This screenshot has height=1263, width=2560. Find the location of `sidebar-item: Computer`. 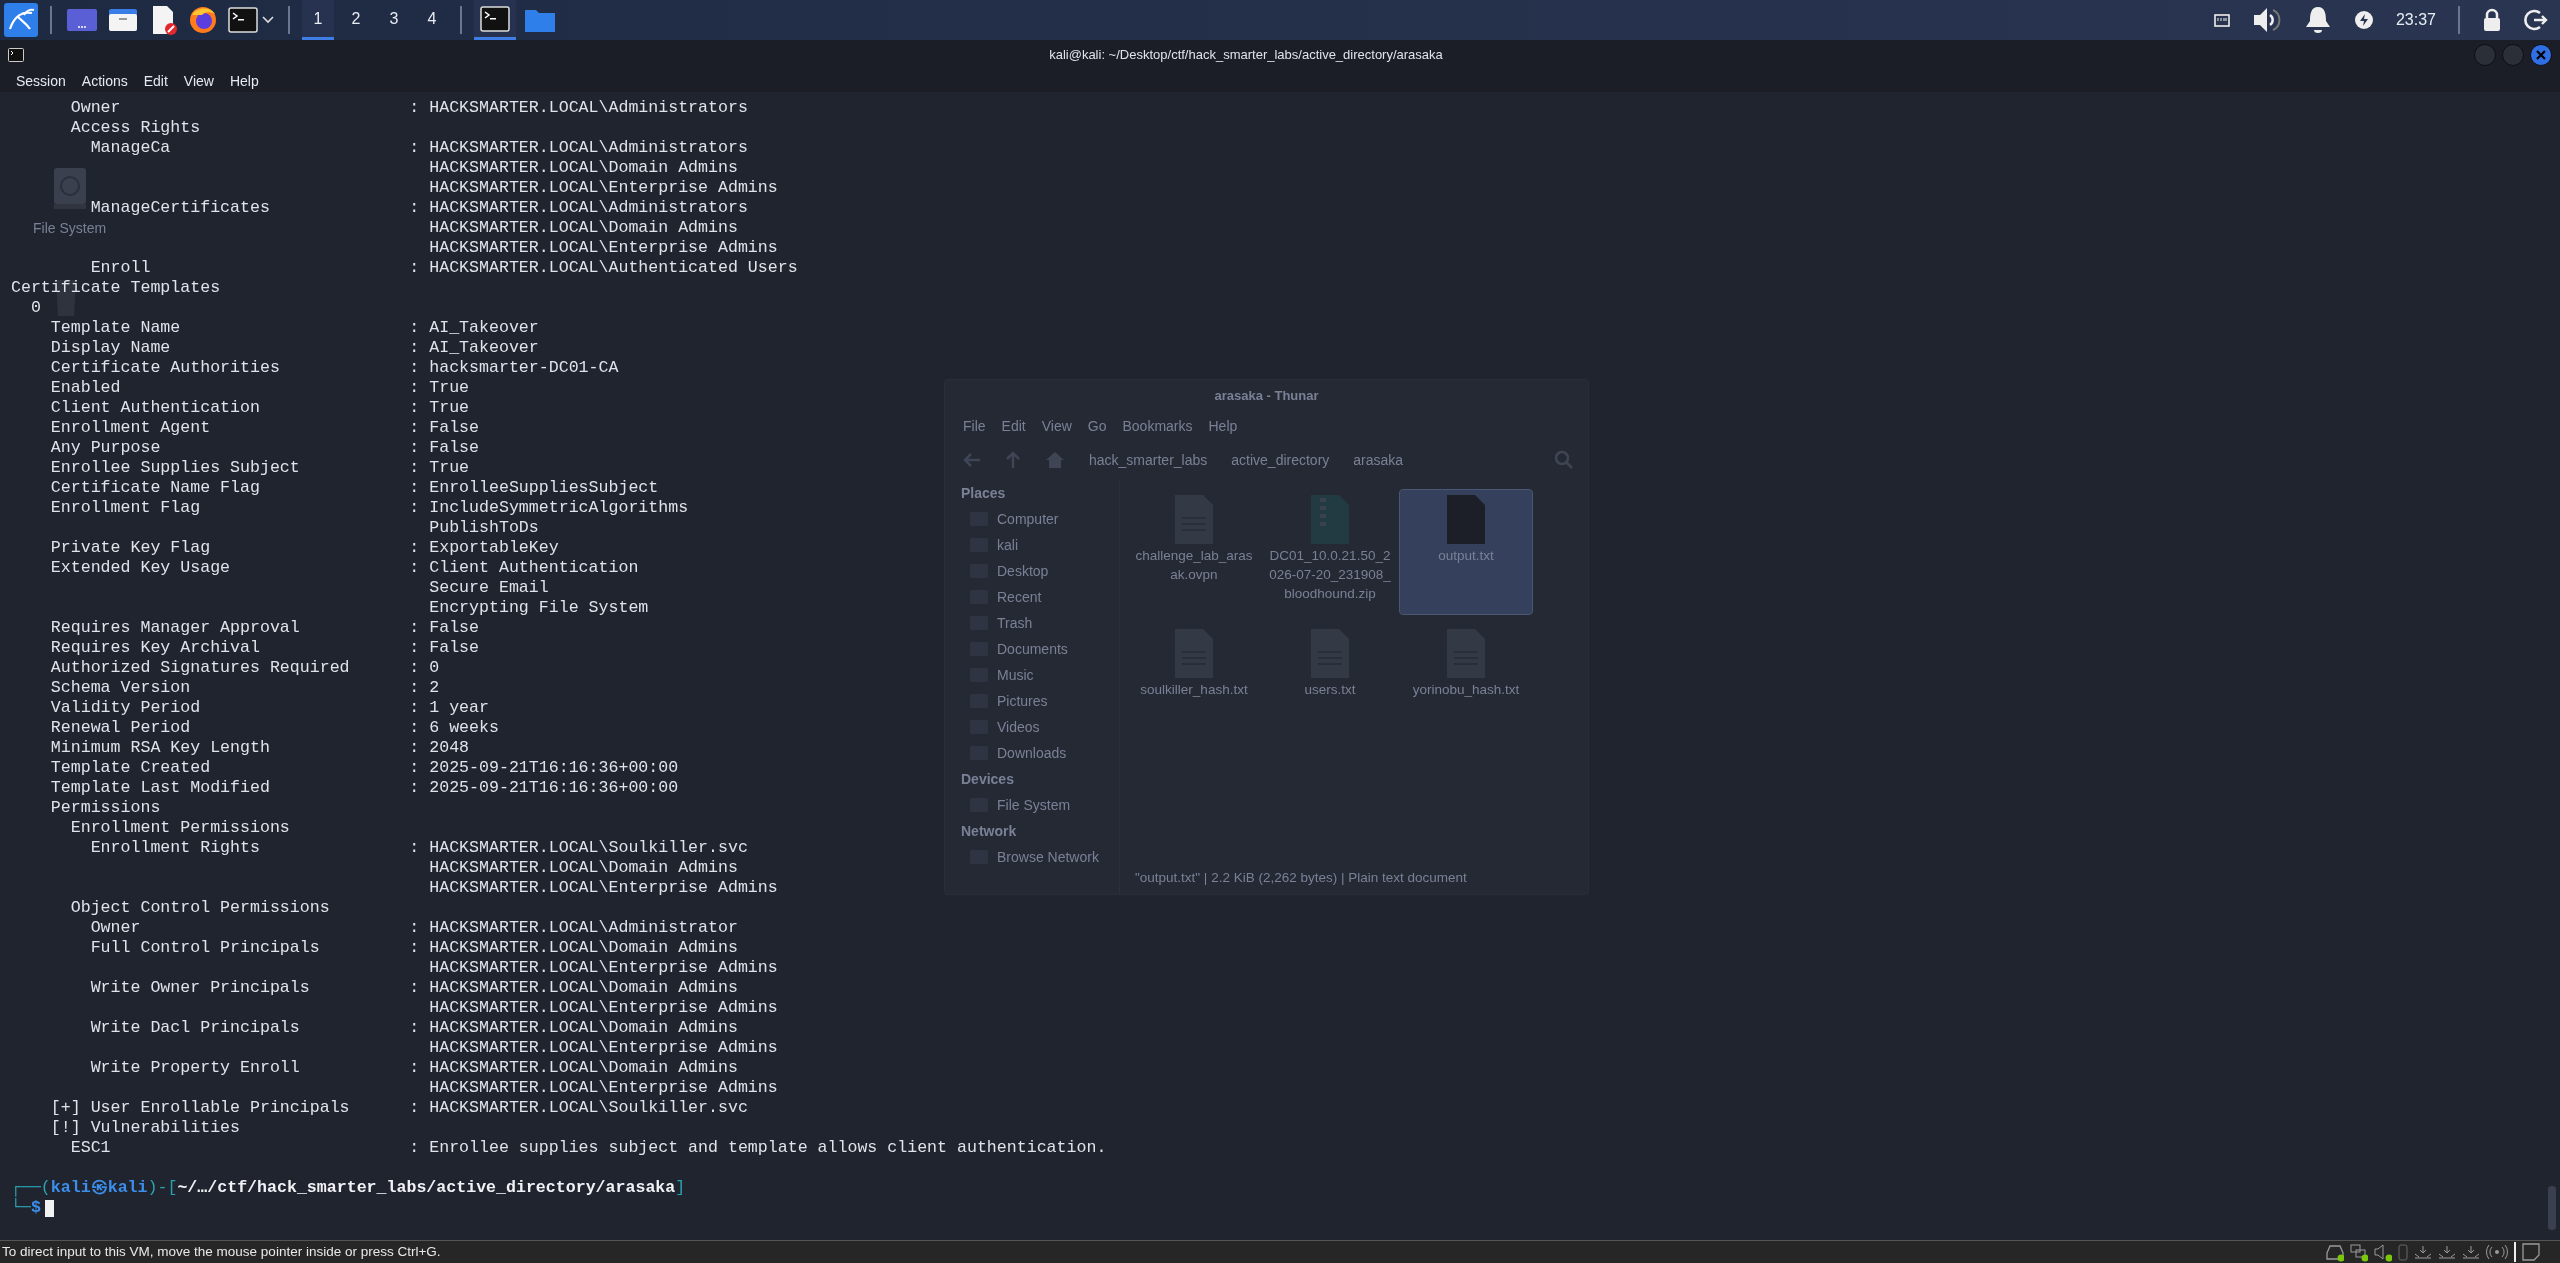

sidebar-item: Computer is located at coordinates (1028, 519).